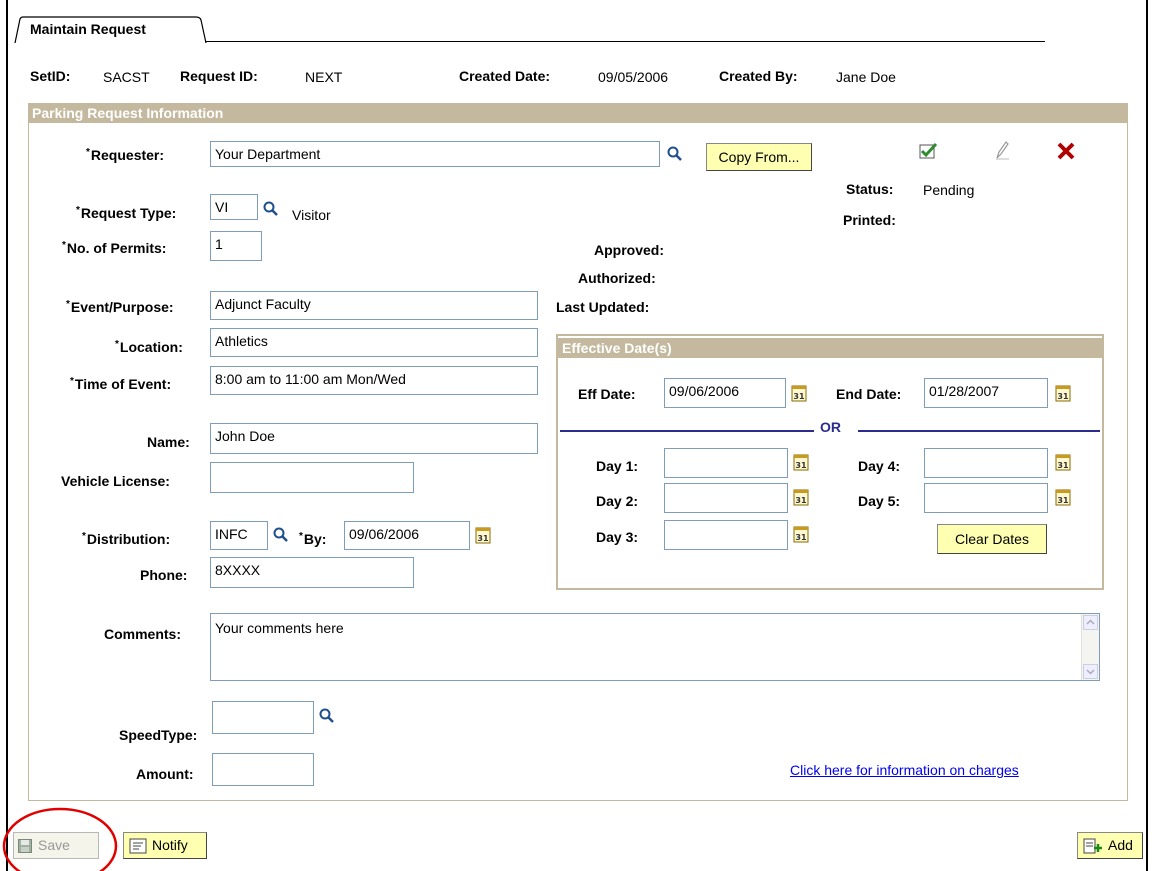 The width and height of the screenshot is (1154, 871). I want to click on time-label-text: Time of Event:, so click(123, 384).